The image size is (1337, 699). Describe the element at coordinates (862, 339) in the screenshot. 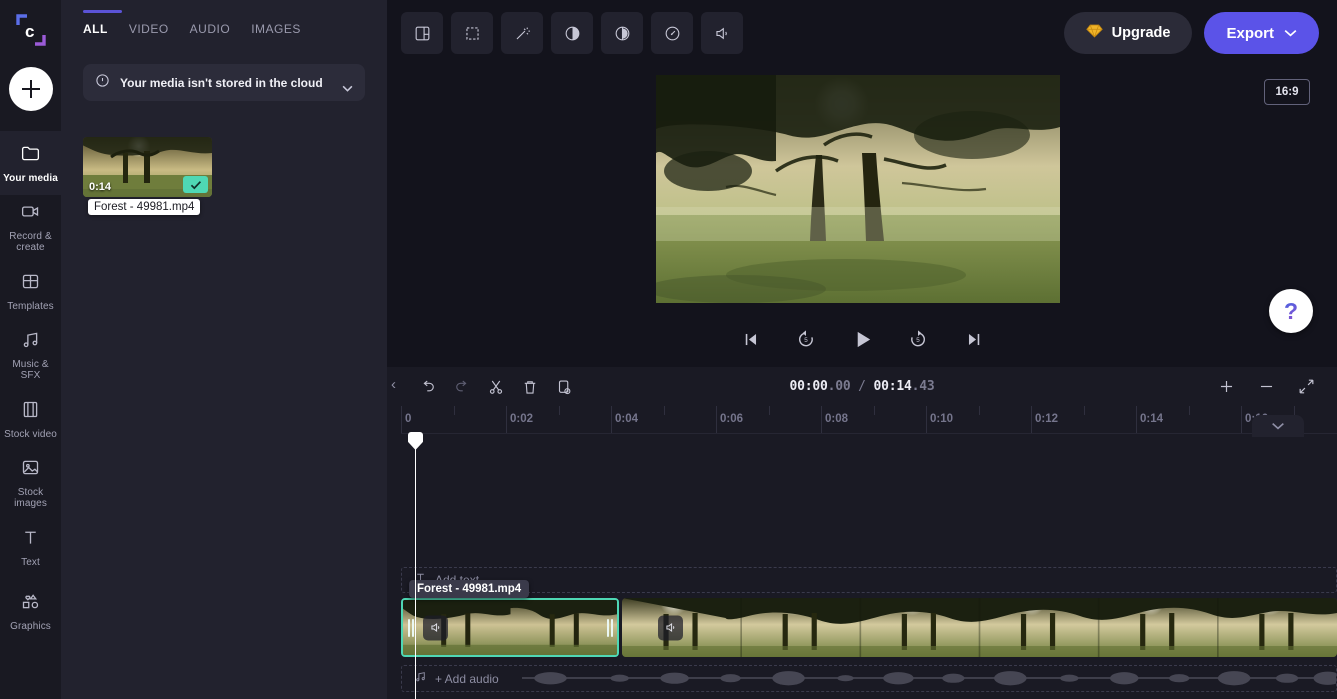

I see `play-button` at that location.